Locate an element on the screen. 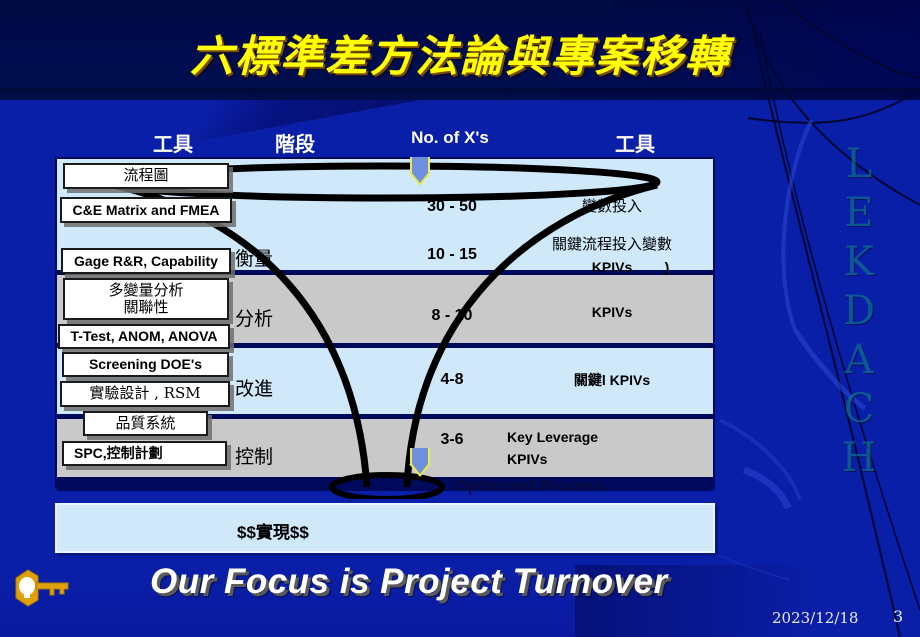 This screenshot has width=920, height=637. toolbox-gage-rr-capability: Gage R&R, Capability is located at coordinates (146, 261).